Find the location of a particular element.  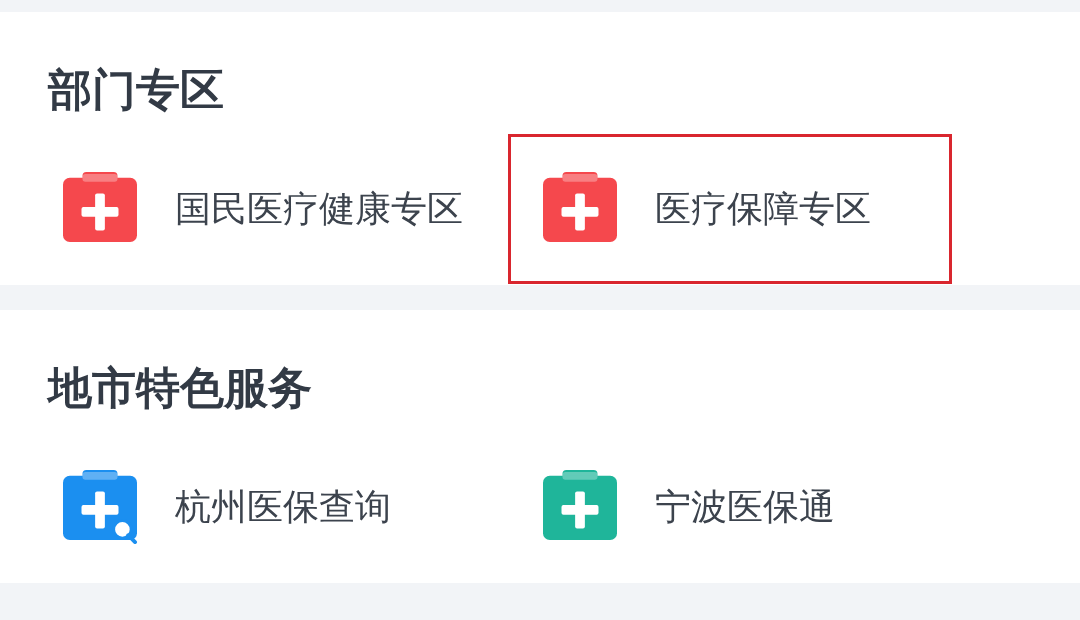

service-item: 宁波医保通 is located at coordinates (730, 507).